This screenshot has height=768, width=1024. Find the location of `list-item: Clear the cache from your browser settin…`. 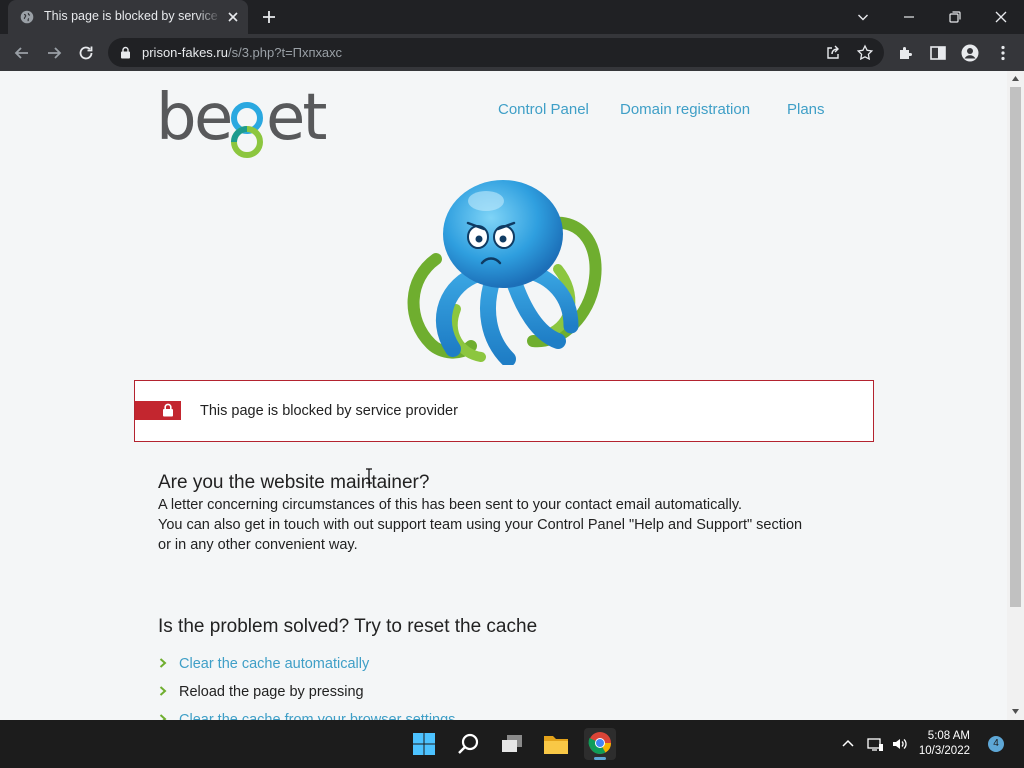

list-item: Clear the cache from your browser settin… is located at coordinates (306, 716).